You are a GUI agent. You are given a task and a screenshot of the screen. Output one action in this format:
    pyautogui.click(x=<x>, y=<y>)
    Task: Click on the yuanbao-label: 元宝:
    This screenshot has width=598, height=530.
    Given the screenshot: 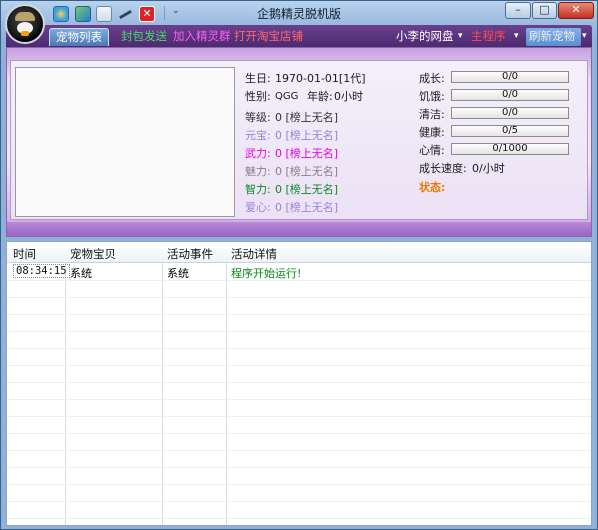 What is the action you would take?
    pyautogui.click(x=258, y=135)
    